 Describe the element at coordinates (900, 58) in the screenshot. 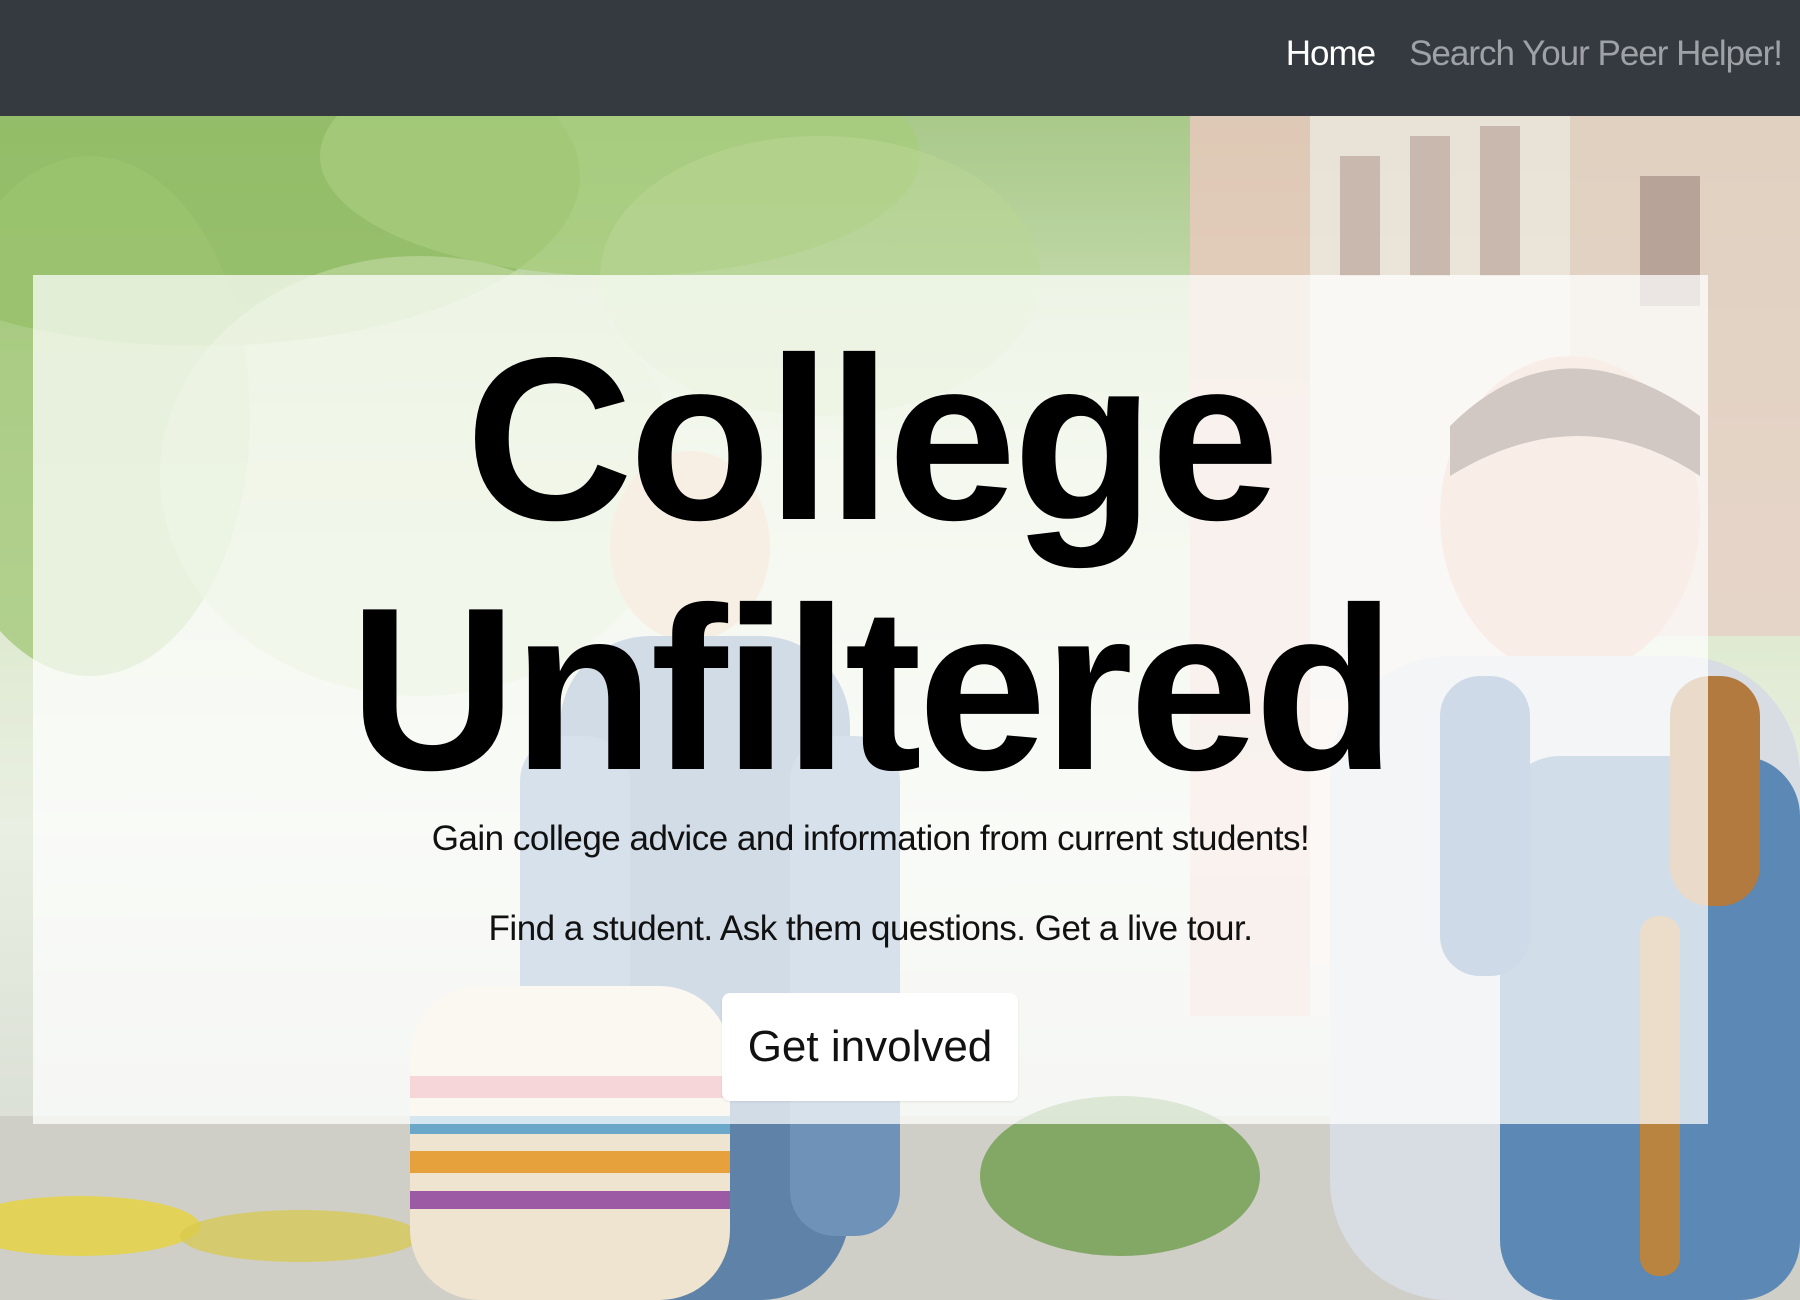

I see `top-navbar: Home Search Your Peer Helper!` at that location.